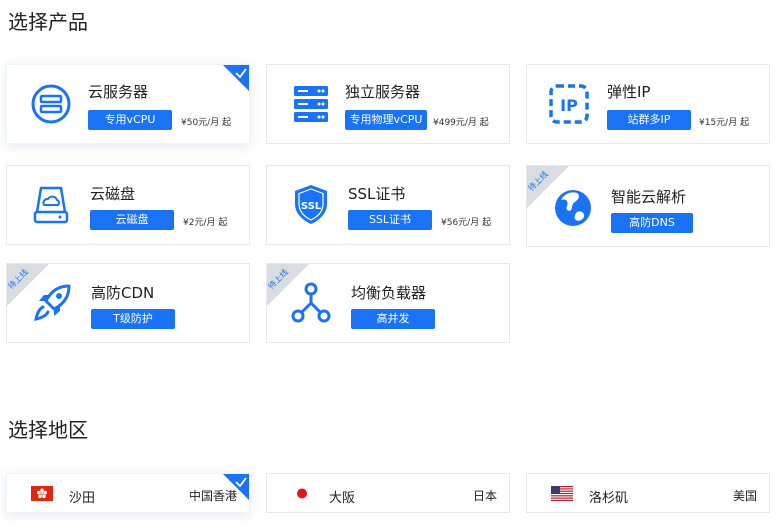  I want to click on rocket-icon, so click(52, 302).